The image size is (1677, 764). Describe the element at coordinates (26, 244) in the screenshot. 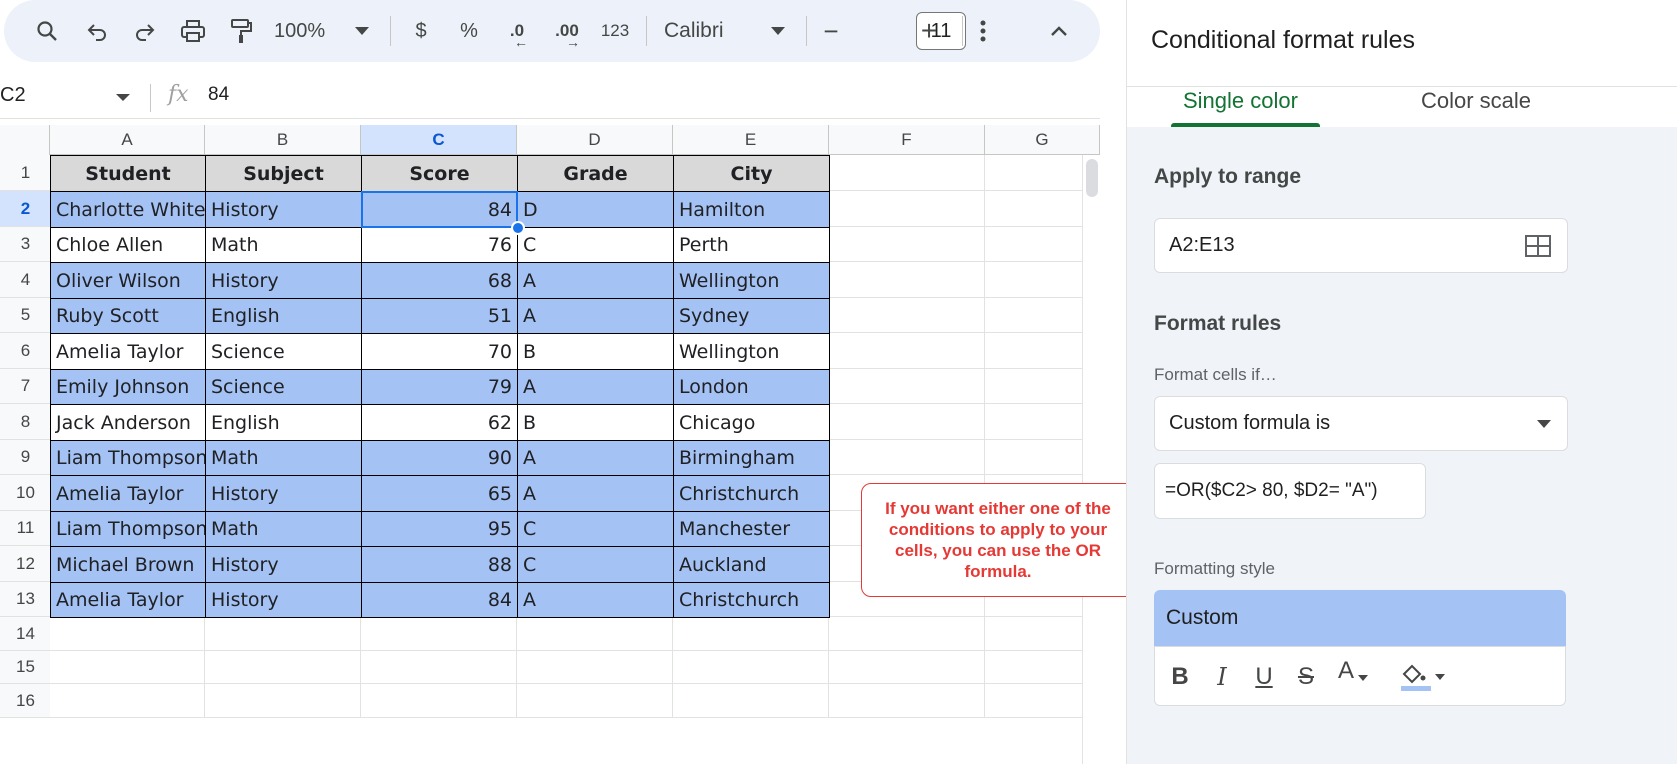

I see `row-header-3: 3` at that location.